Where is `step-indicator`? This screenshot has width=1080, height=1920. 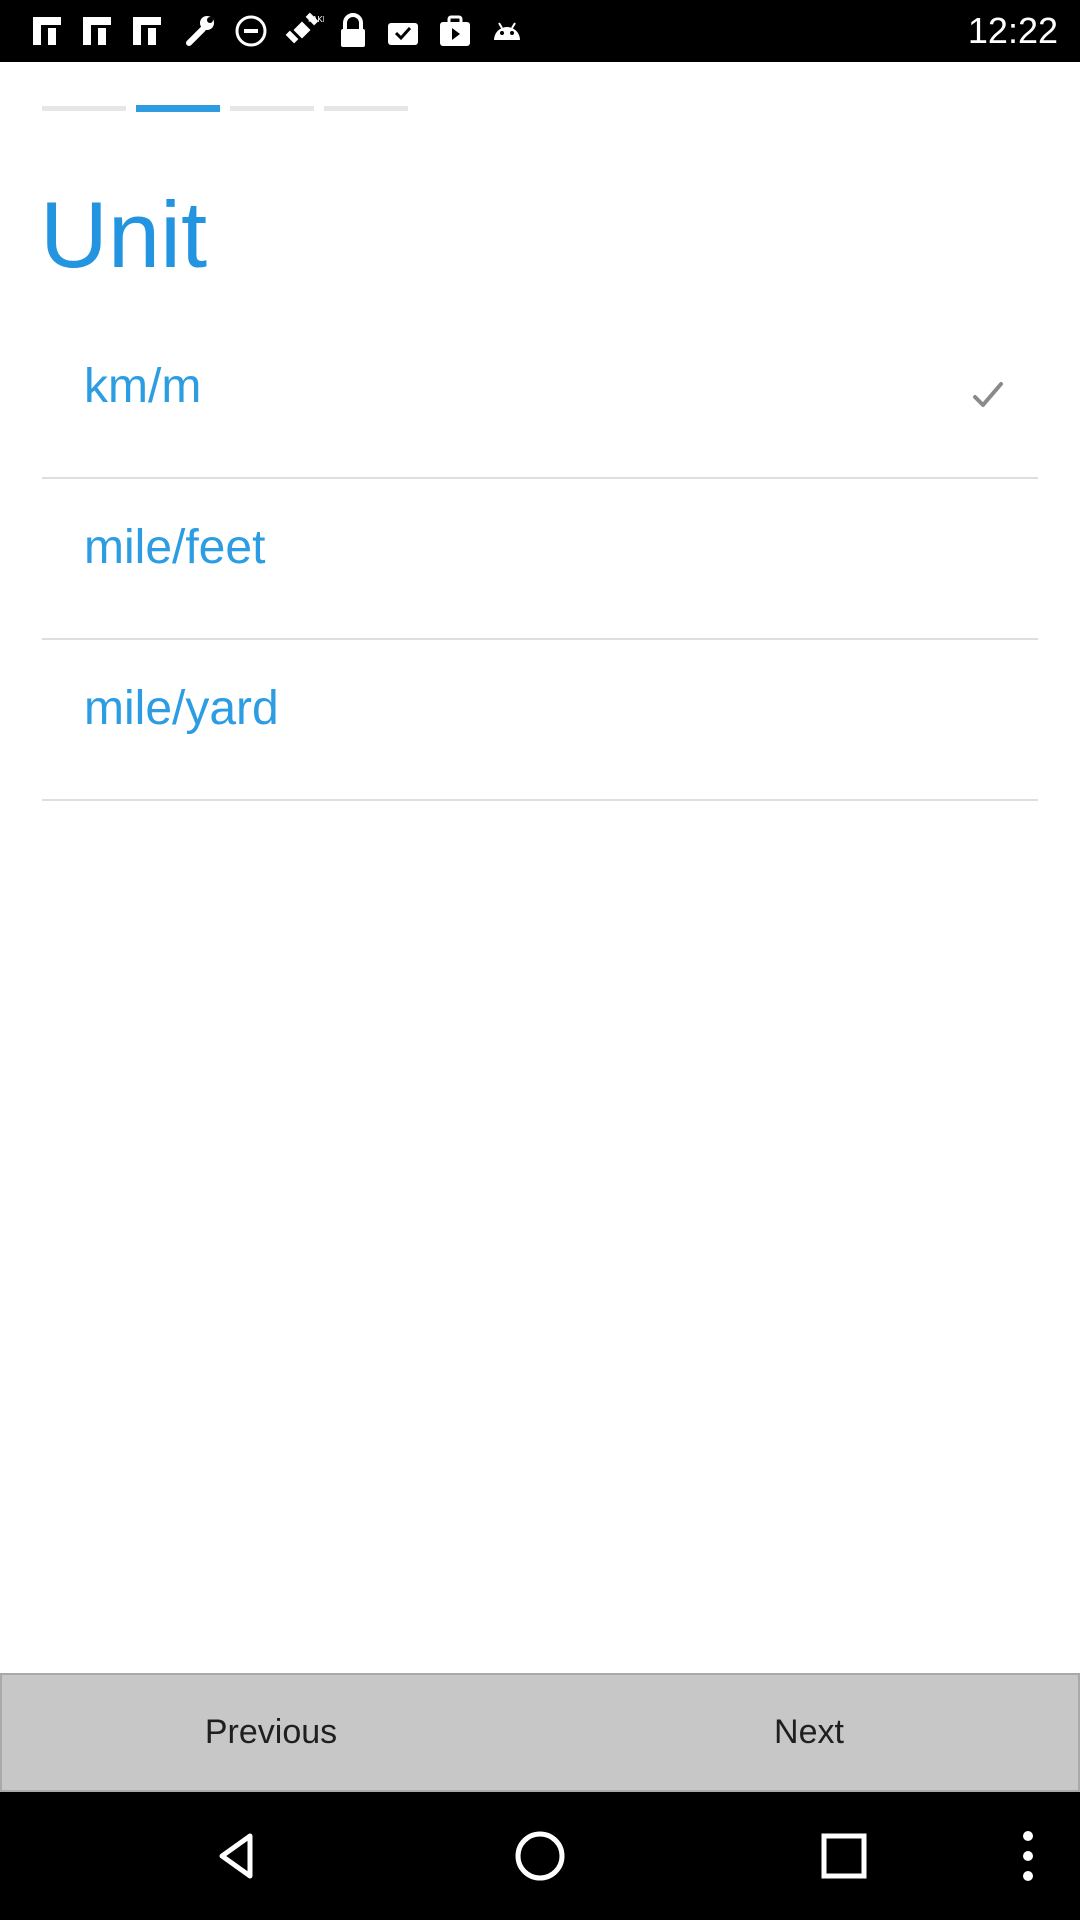
step-indicator is located at coordinates (225, 108).